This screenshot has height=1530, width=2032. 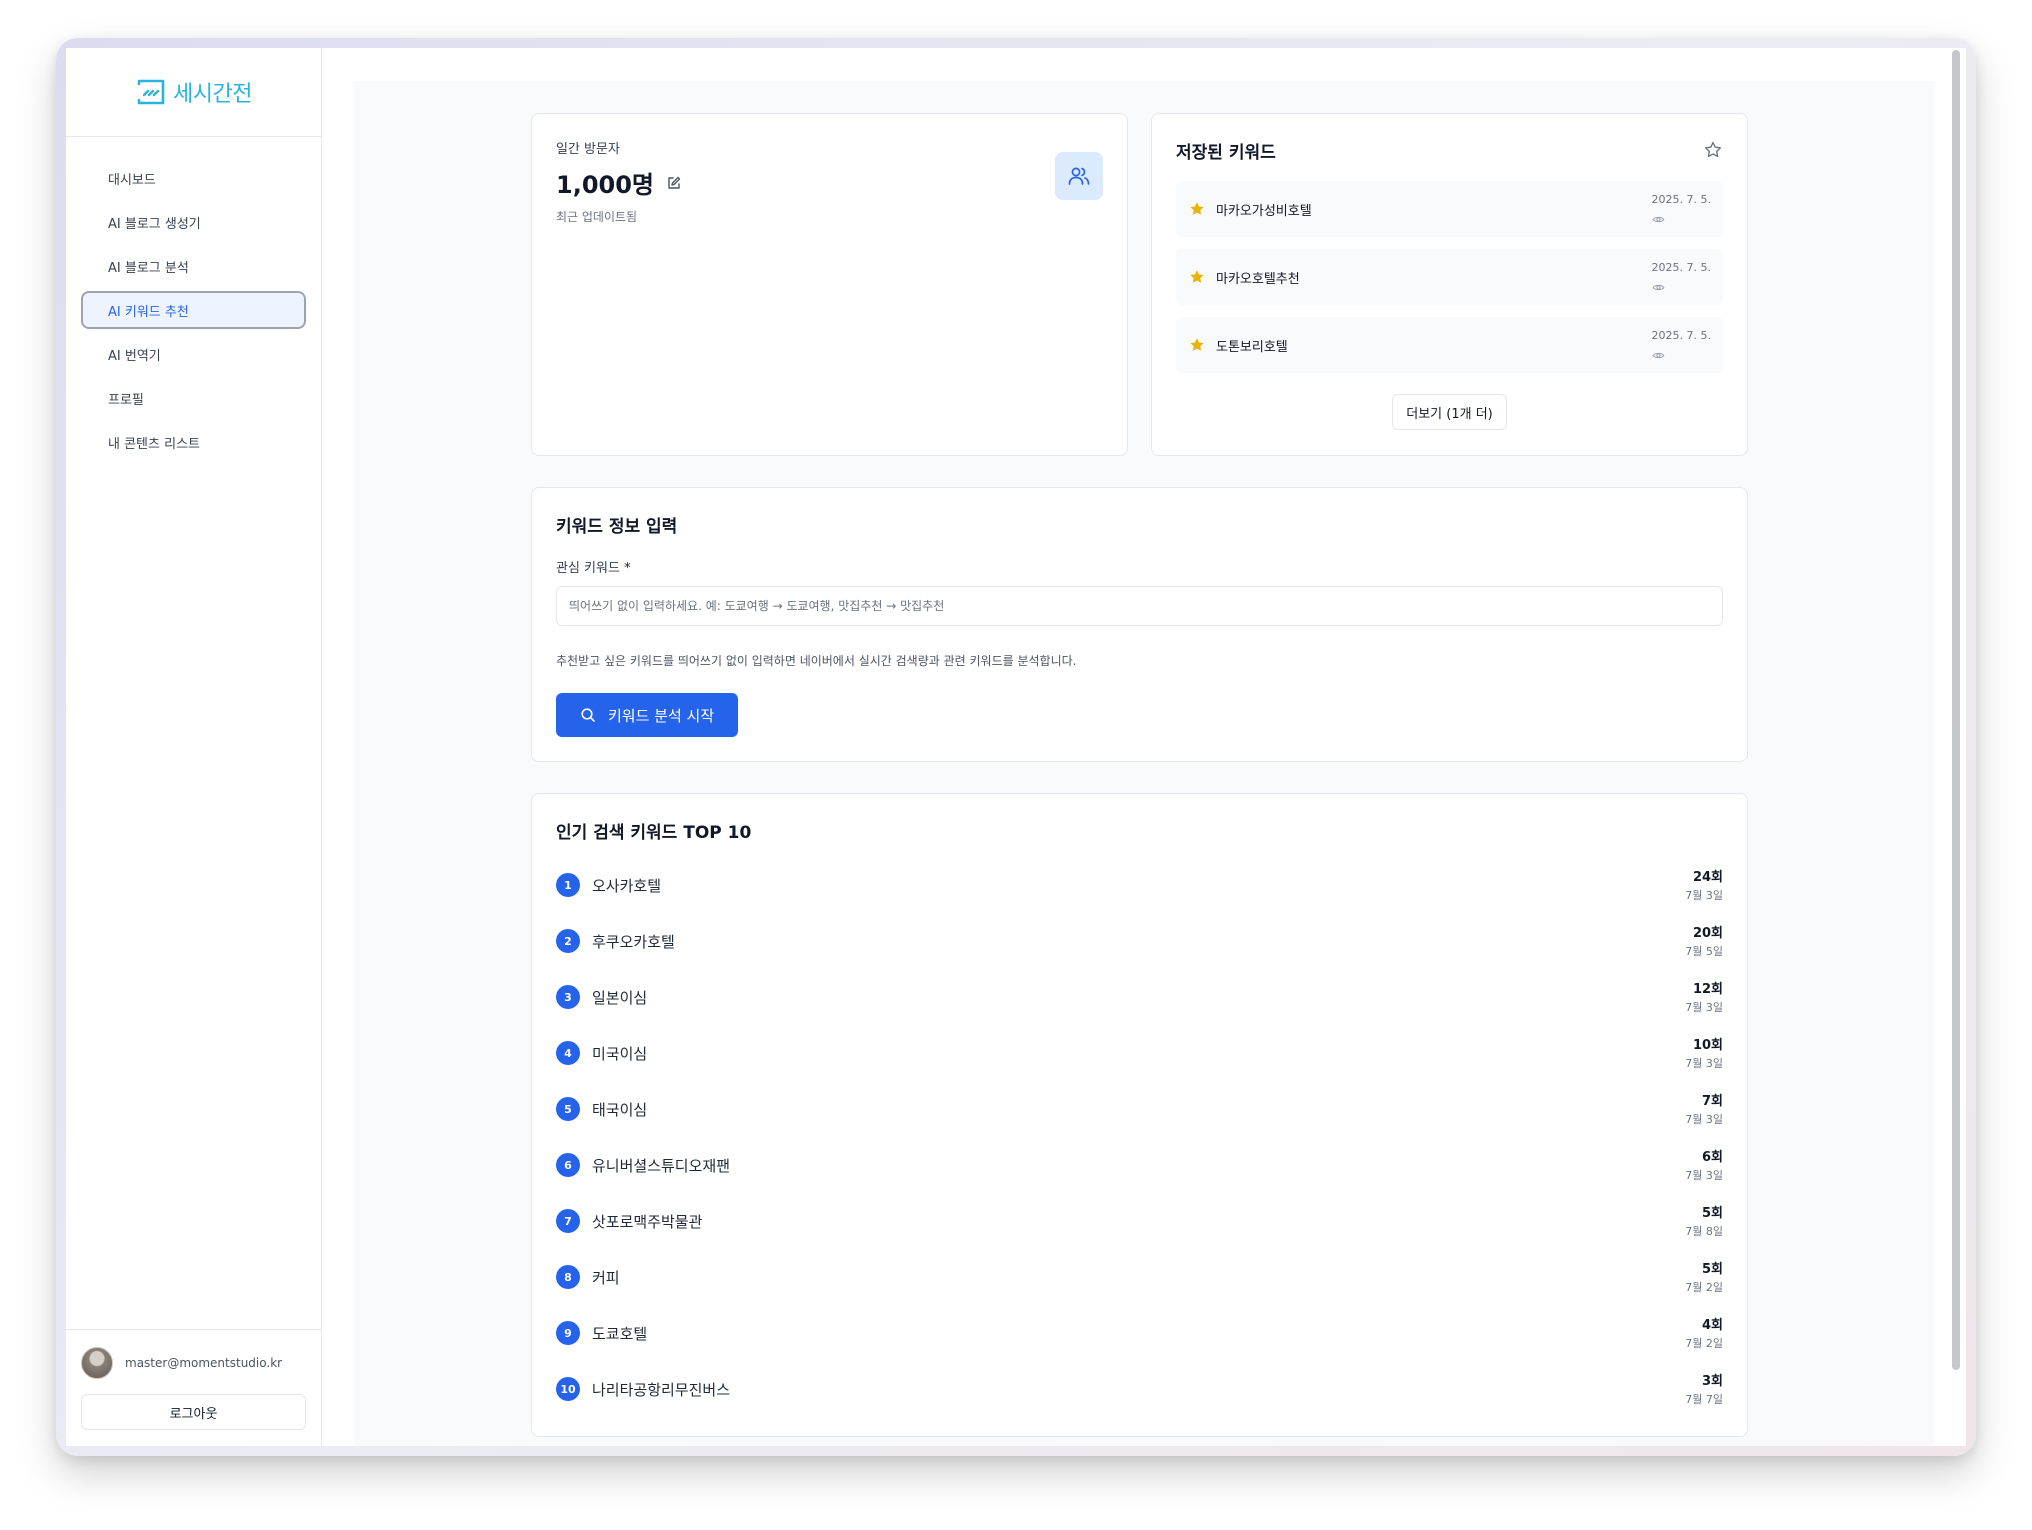 I want to click on top10-item: 1 오사카호텔 24회 7월 3일, so click(x=1139, y=885).